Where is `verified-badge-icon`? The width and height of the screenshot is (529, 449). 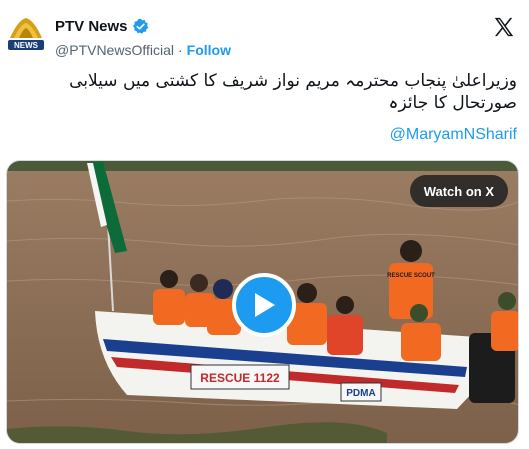 verified-badge-icon is located at coordinates (140, 26).